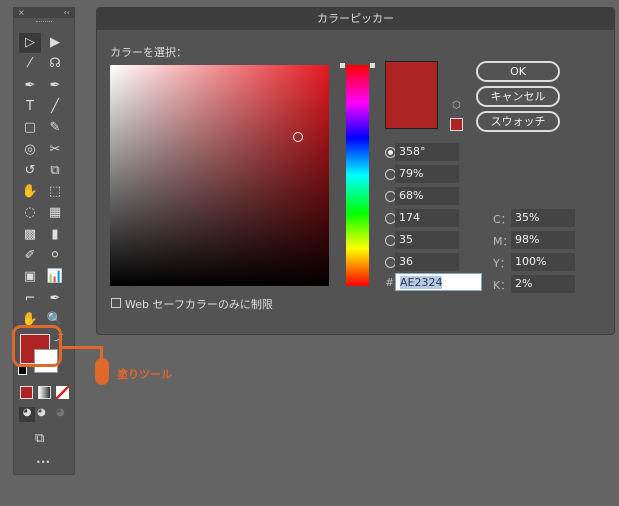  Describe the element at coordinates (543, 240) in the screenshot. I see `m-input: 98%` at that location.